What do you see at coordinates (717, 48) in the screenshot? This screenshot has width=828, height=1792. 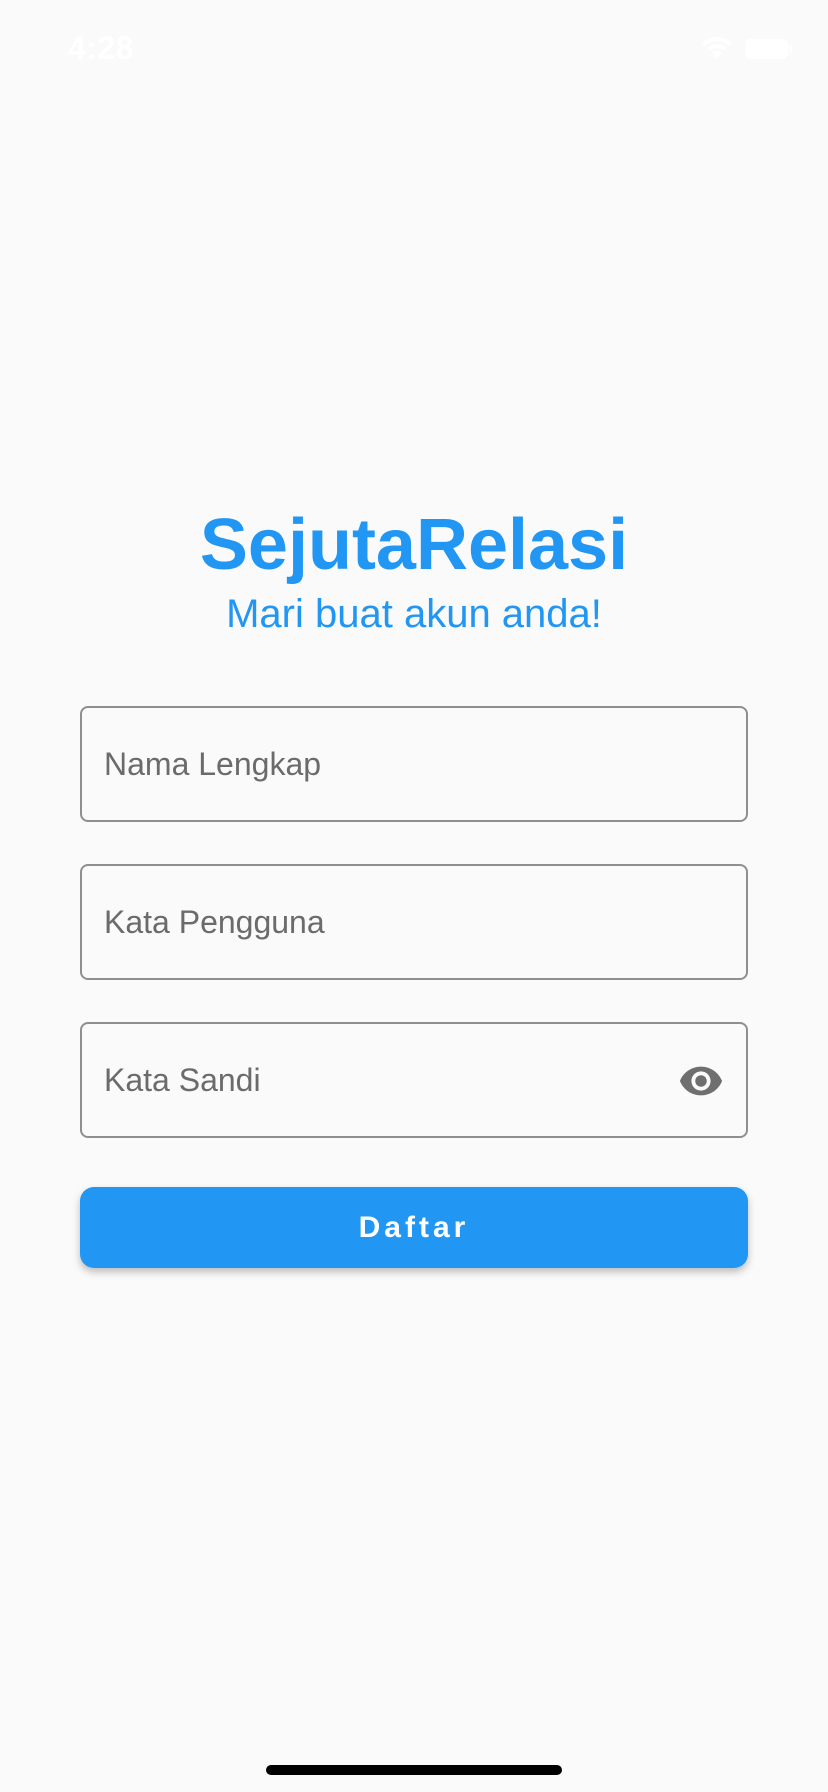 I see `wifi-icon` at bounding box center [717, 48].